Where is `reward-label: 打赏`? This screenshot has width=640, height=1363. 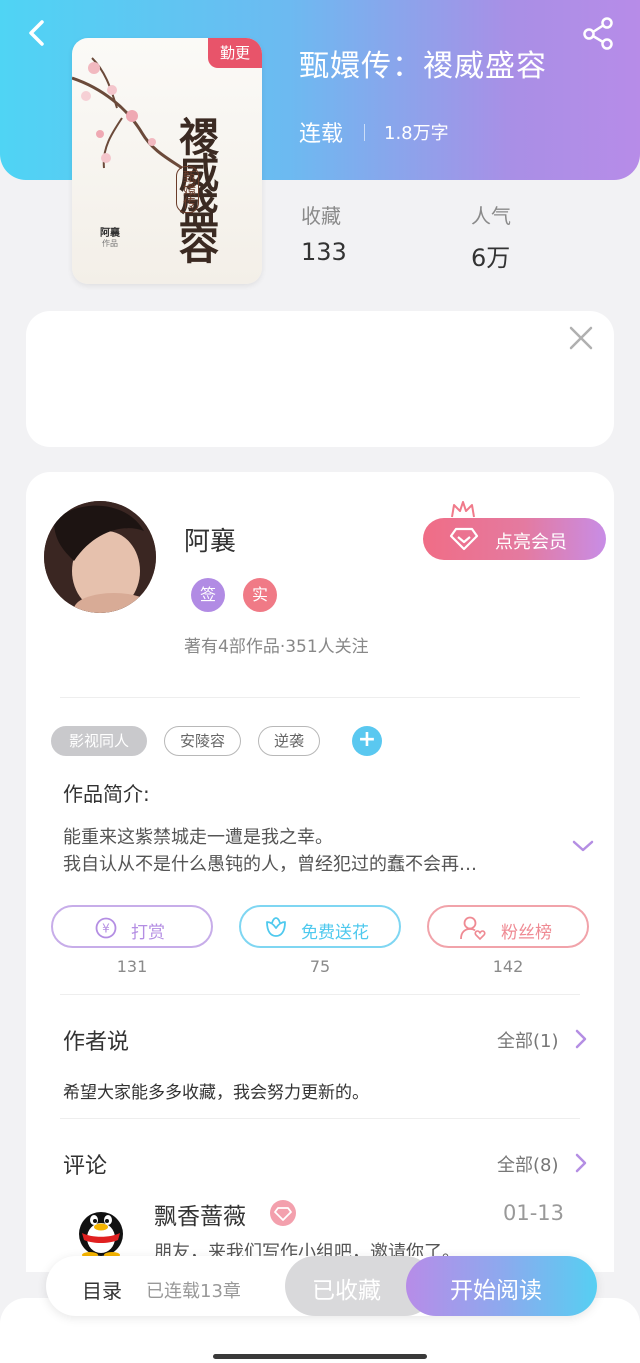 reward-label: 打赏 is located at coordinates (148, 933).